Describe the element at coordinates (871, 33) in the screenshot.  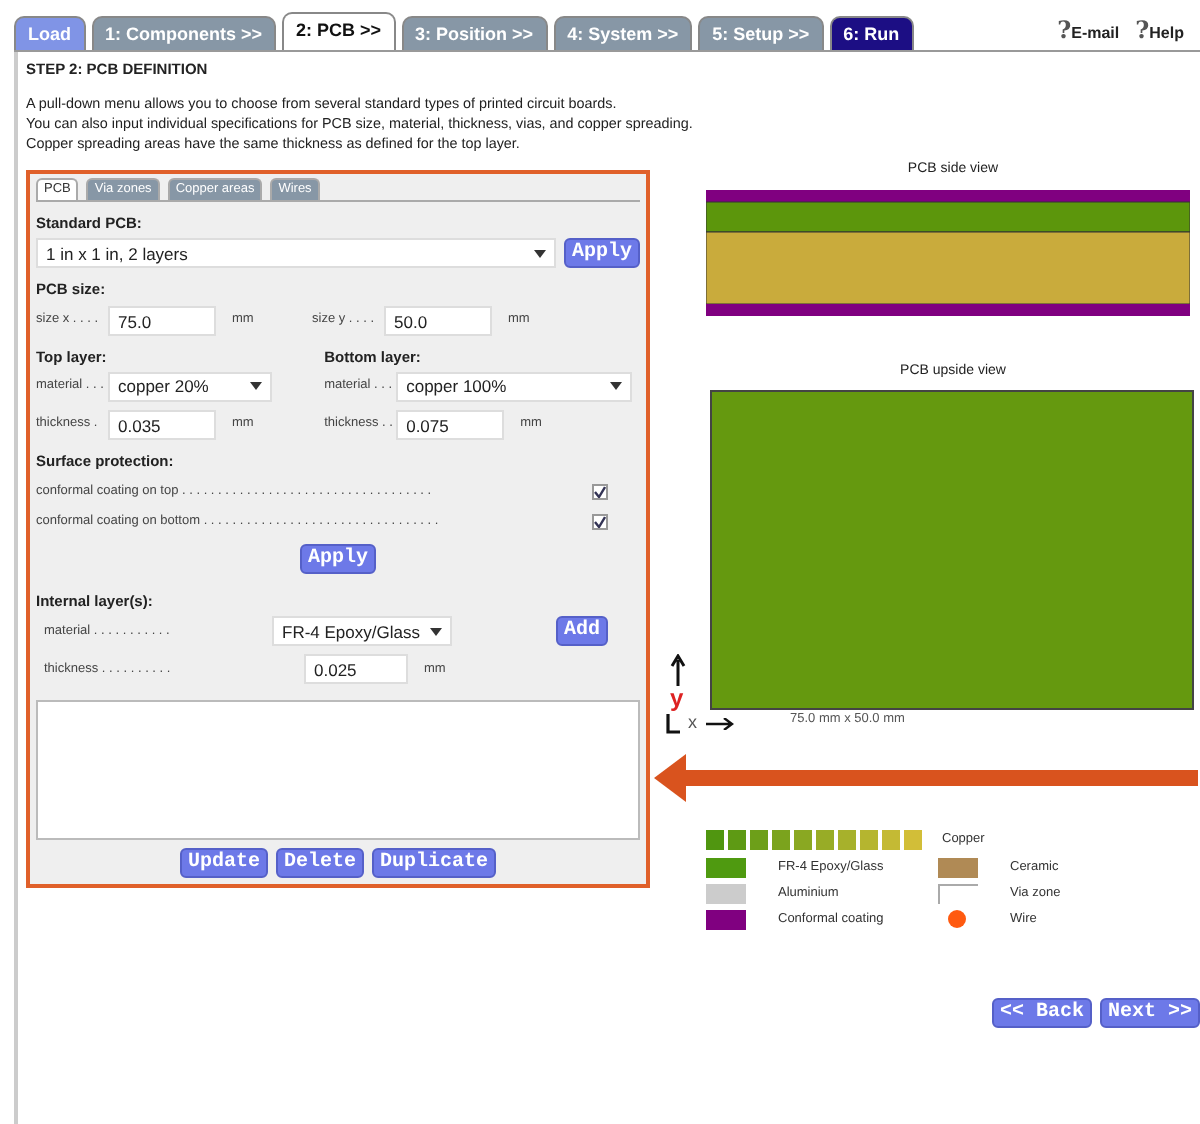
I see `step-tab: 6: Run` at that location.